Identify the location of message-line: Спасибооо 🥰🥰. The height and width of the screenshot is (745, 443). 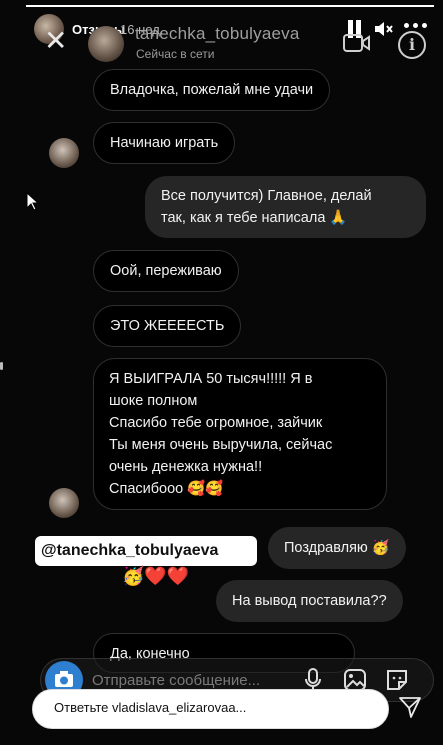
(166, 489).